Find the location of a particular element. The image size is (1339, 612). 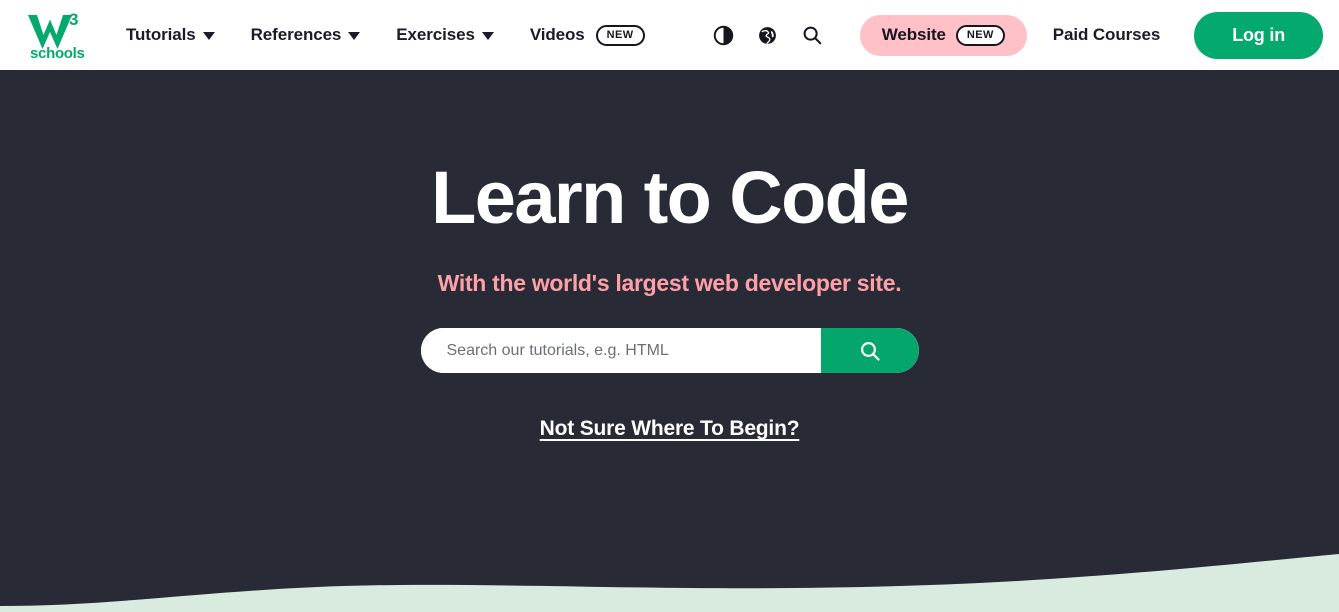

logo-superscript-3: 3 is located at coordinates (73, 19).